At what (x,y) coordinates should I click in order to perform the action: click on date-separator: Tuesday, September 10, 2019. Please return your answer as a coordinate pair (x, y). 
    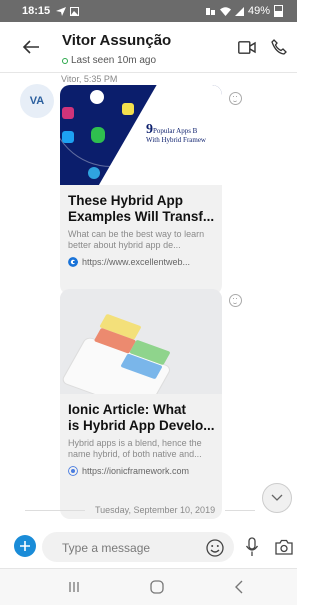
    Looking at the image, I should click on (148, 510).